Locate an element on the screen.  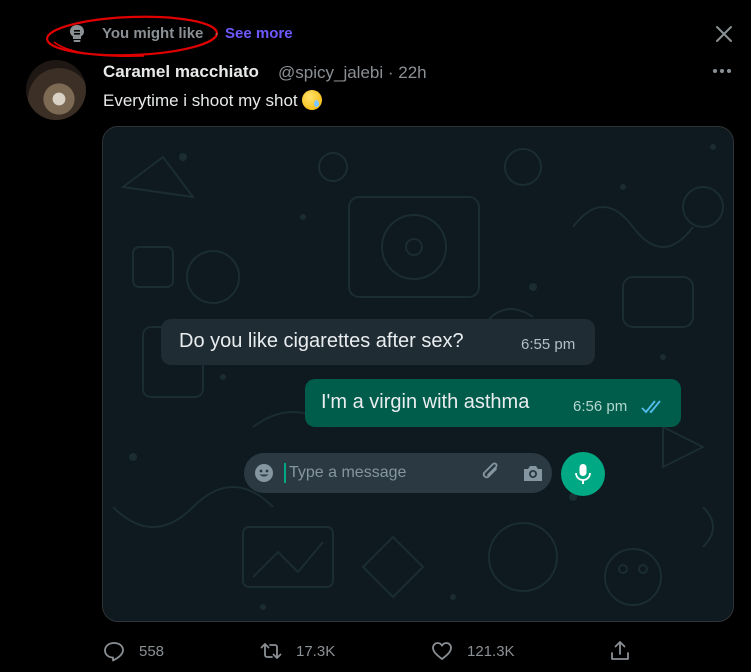
crying-face-emoji-icon is located at coordinates (311, 100).